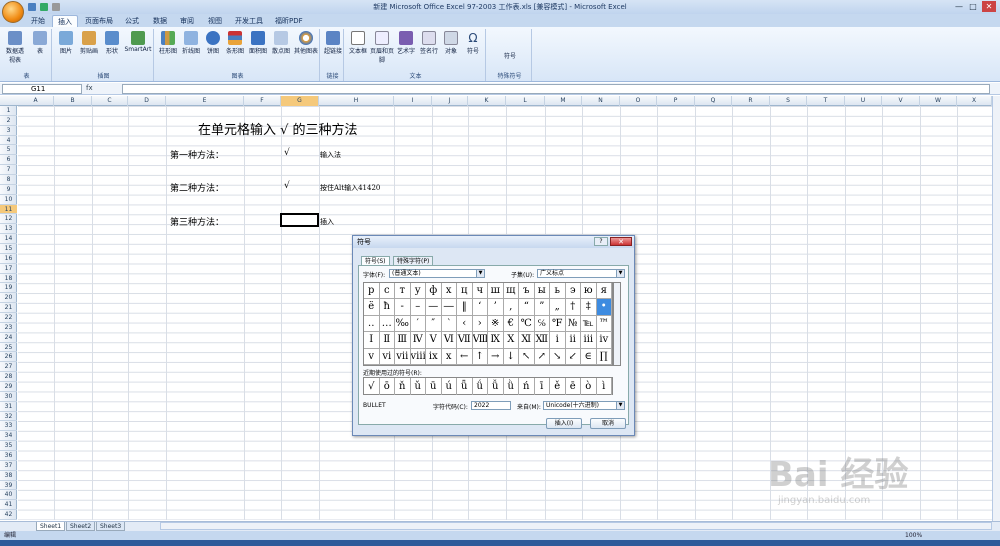 The width and height of the screenshot is (1000, 546). What do you see at coordinates (281, 43) in the screenshot?
I see `scatter-chart-button: 散点图` at bounding box center [281, 43].